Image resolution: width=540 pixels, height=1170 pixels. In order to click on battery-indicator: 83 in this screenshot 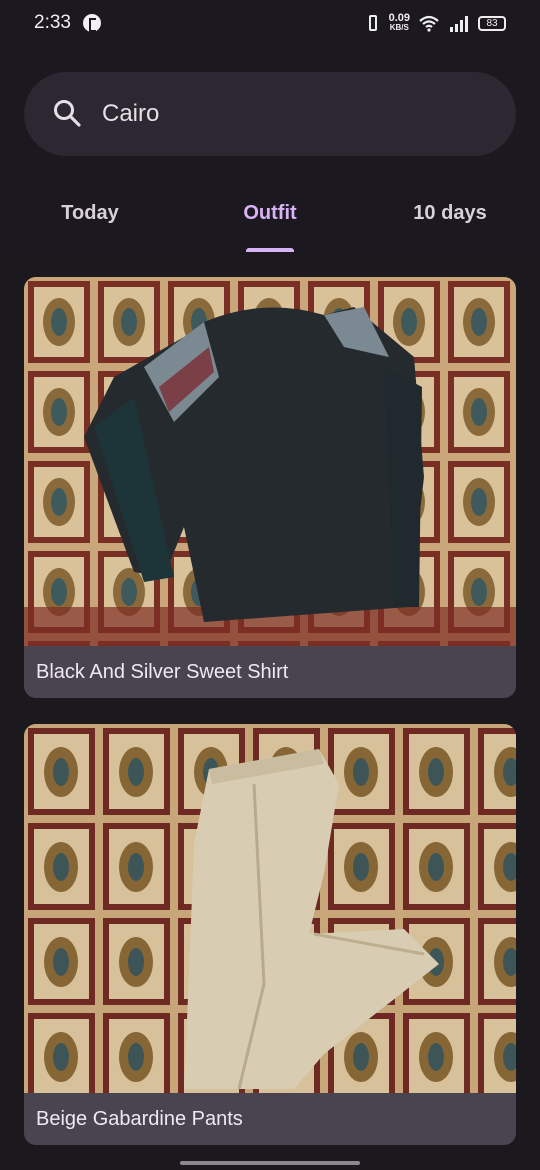, I will do `click(492, 23)`.